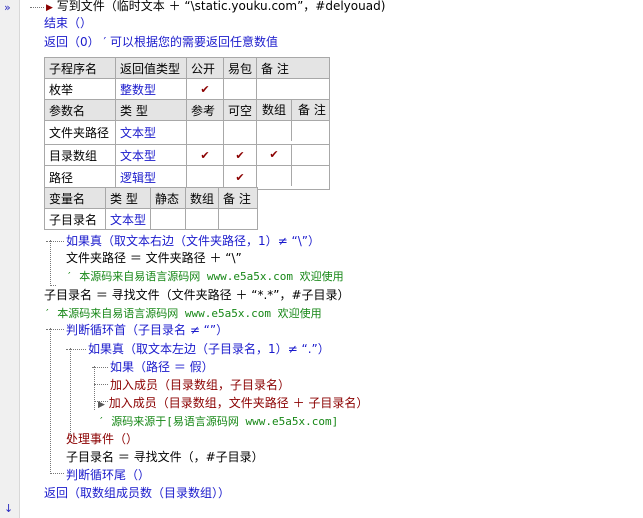 The height and width of the screenshot is (518, 643). I want to click on header-epkg: 易包, so click(240, 68).